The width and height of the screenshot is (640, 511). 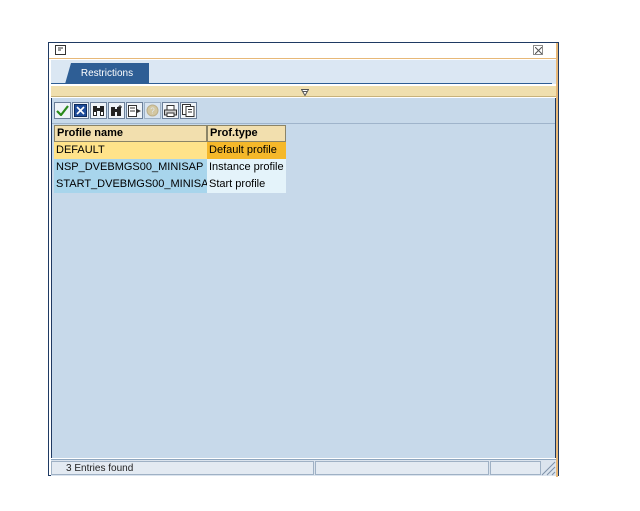 I want to click on print-button, so click(x=170, y=110).